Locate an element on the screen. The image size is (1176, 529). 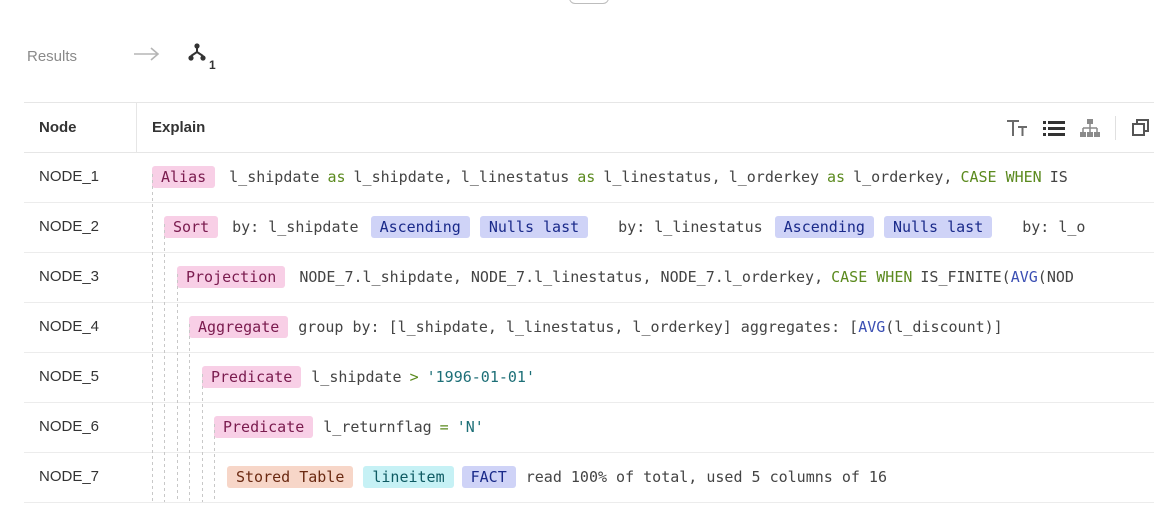
breadcrumb: Results 1 is located at coordinates (121, 57).